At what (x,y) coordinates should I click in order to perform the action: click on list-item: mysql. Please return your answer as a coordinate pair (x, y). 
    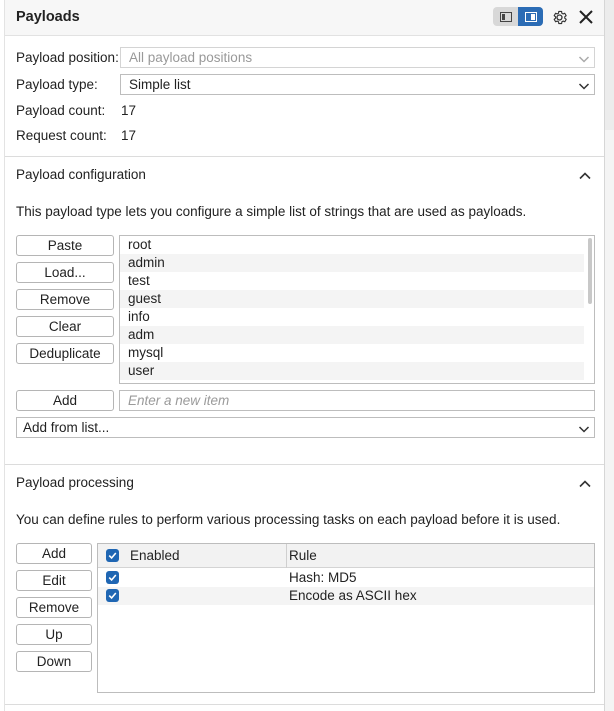
    Looking at the image, I should click on (352, 353).